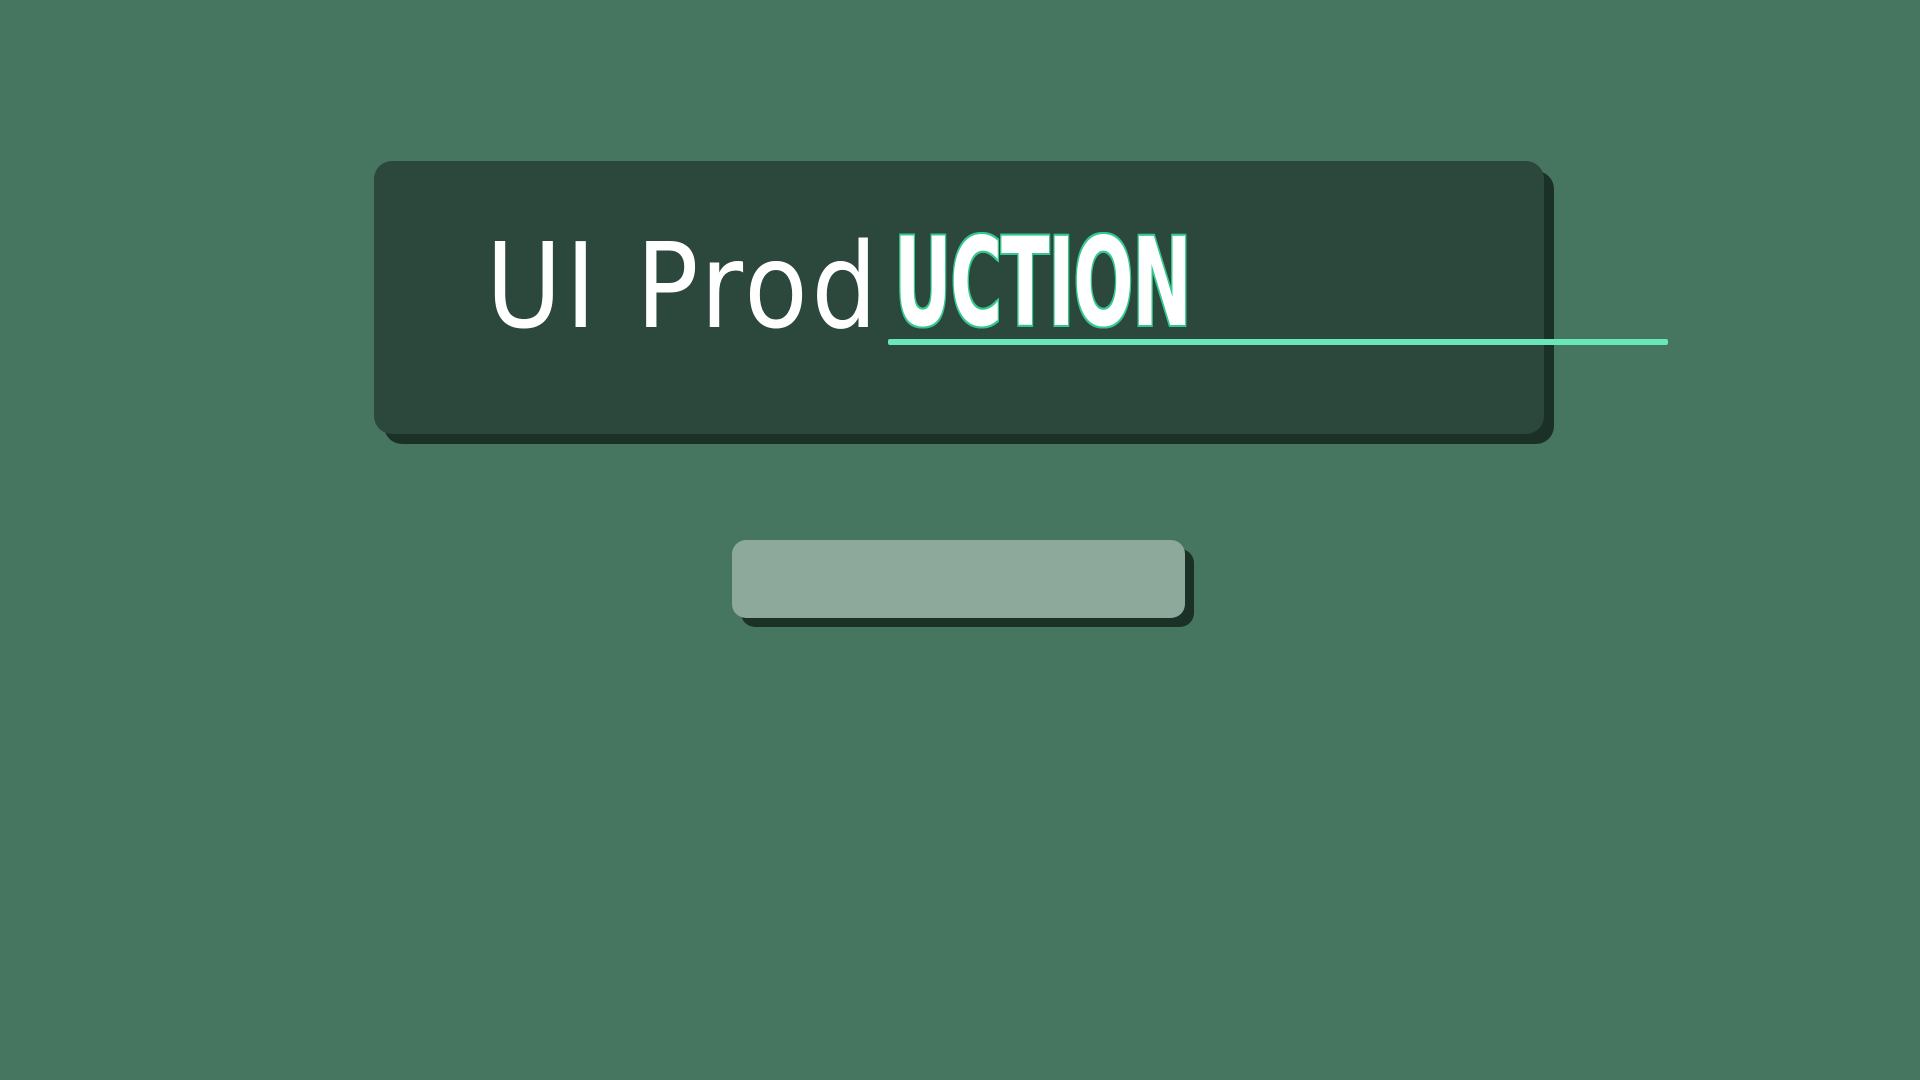 The image size is (1920, 1080). What do you see at coordinates (683, 286) in the screenshot?
I see `title-light-text: UI Prod` at bounding box center [683, 286].